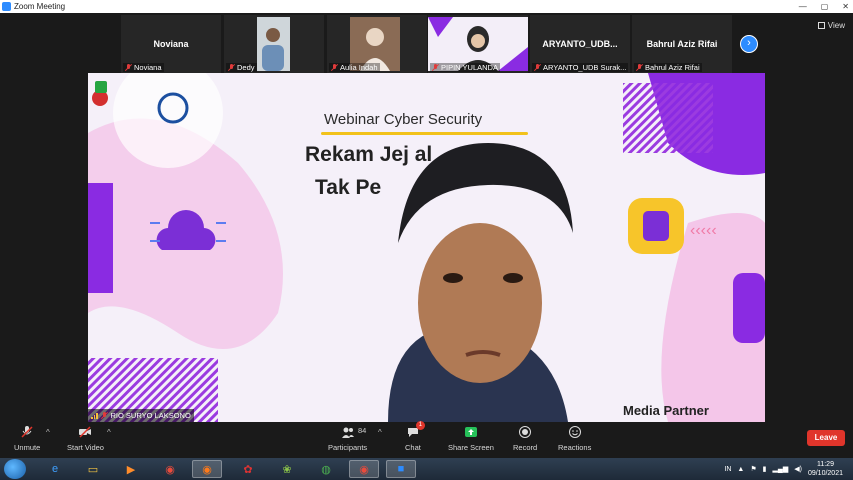 This screenshot has width=853, height=480. What do you see at coordinates (740, 469) in the screenshot?
I see `tray-expand-icon: ▲` at bounding box center [740, 469].